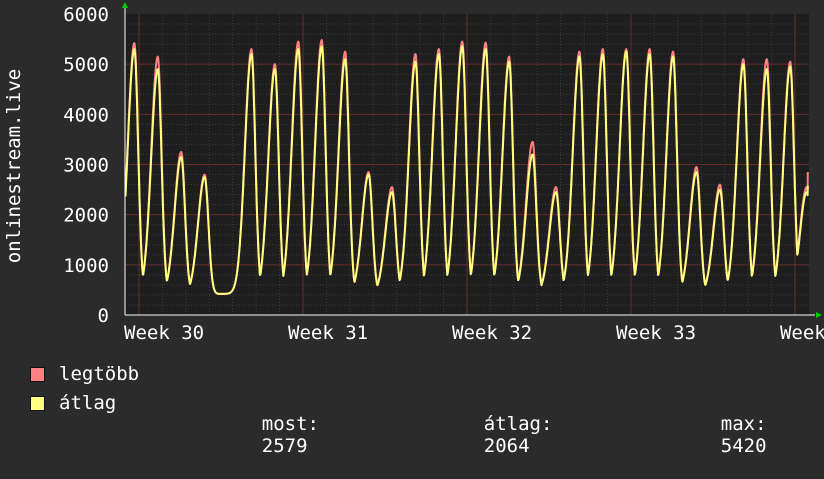  I want to click on x-tick-label: Week 33, so click(656, 333).